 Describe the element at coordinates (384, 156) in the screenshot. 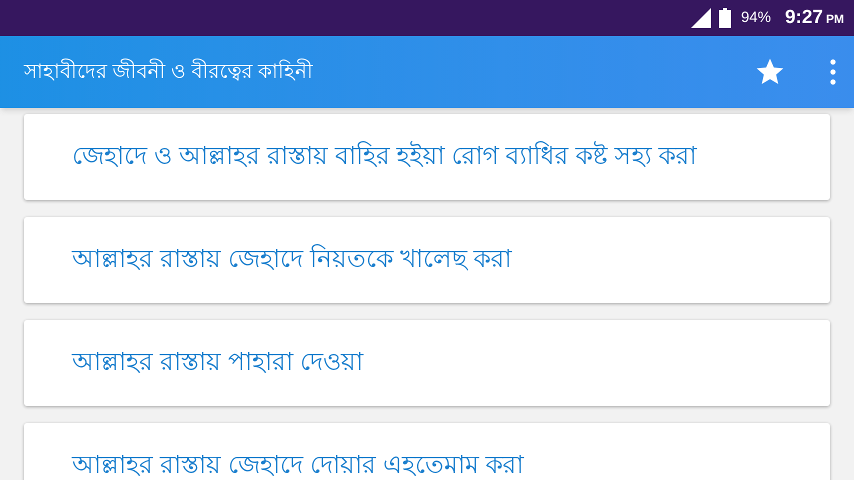

I see `card-title: জেহাদে ও আল্লাহর রাস্তায় বাহির হইয়া রোগ ব্যাধির কষ্ট সহ্য করা` at that location.